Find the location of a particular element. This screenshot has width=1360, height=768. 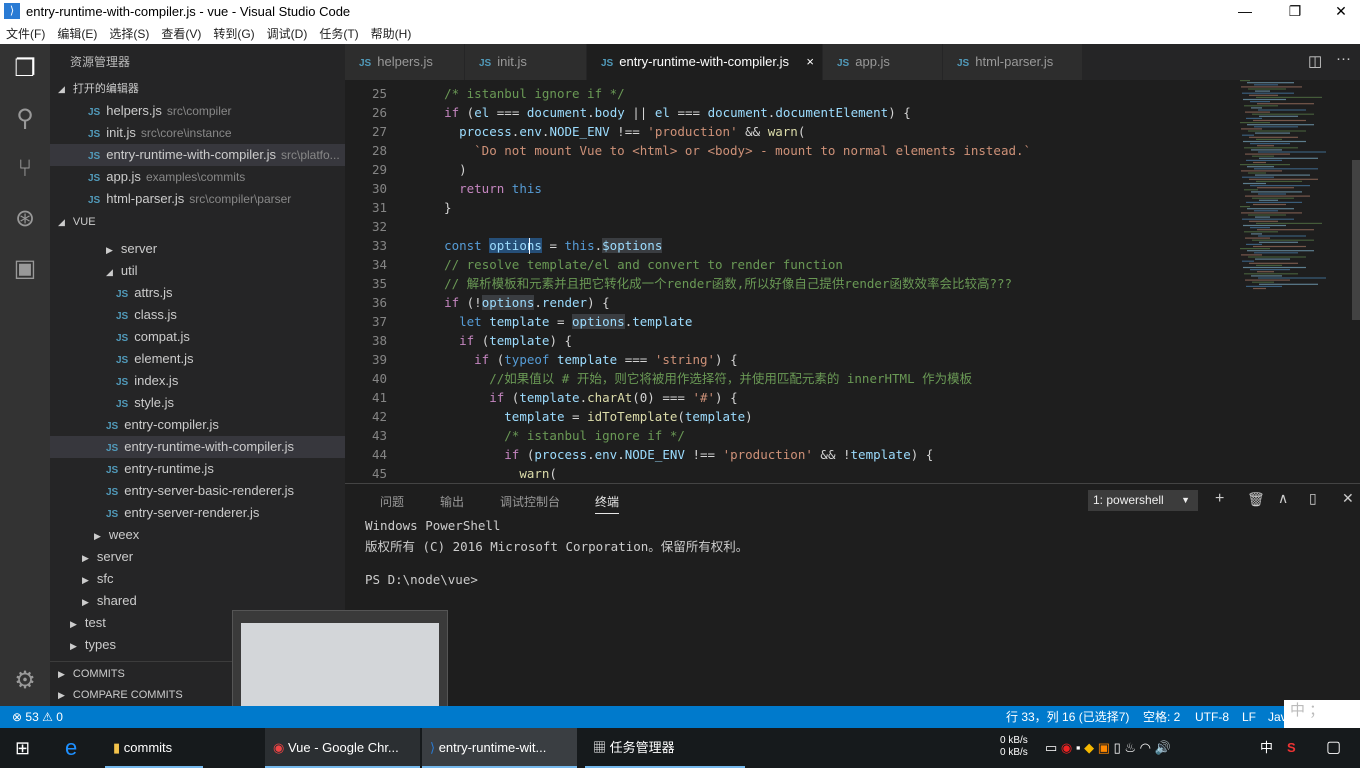

close-tab-icon: × is located at coordinates (810, 62).